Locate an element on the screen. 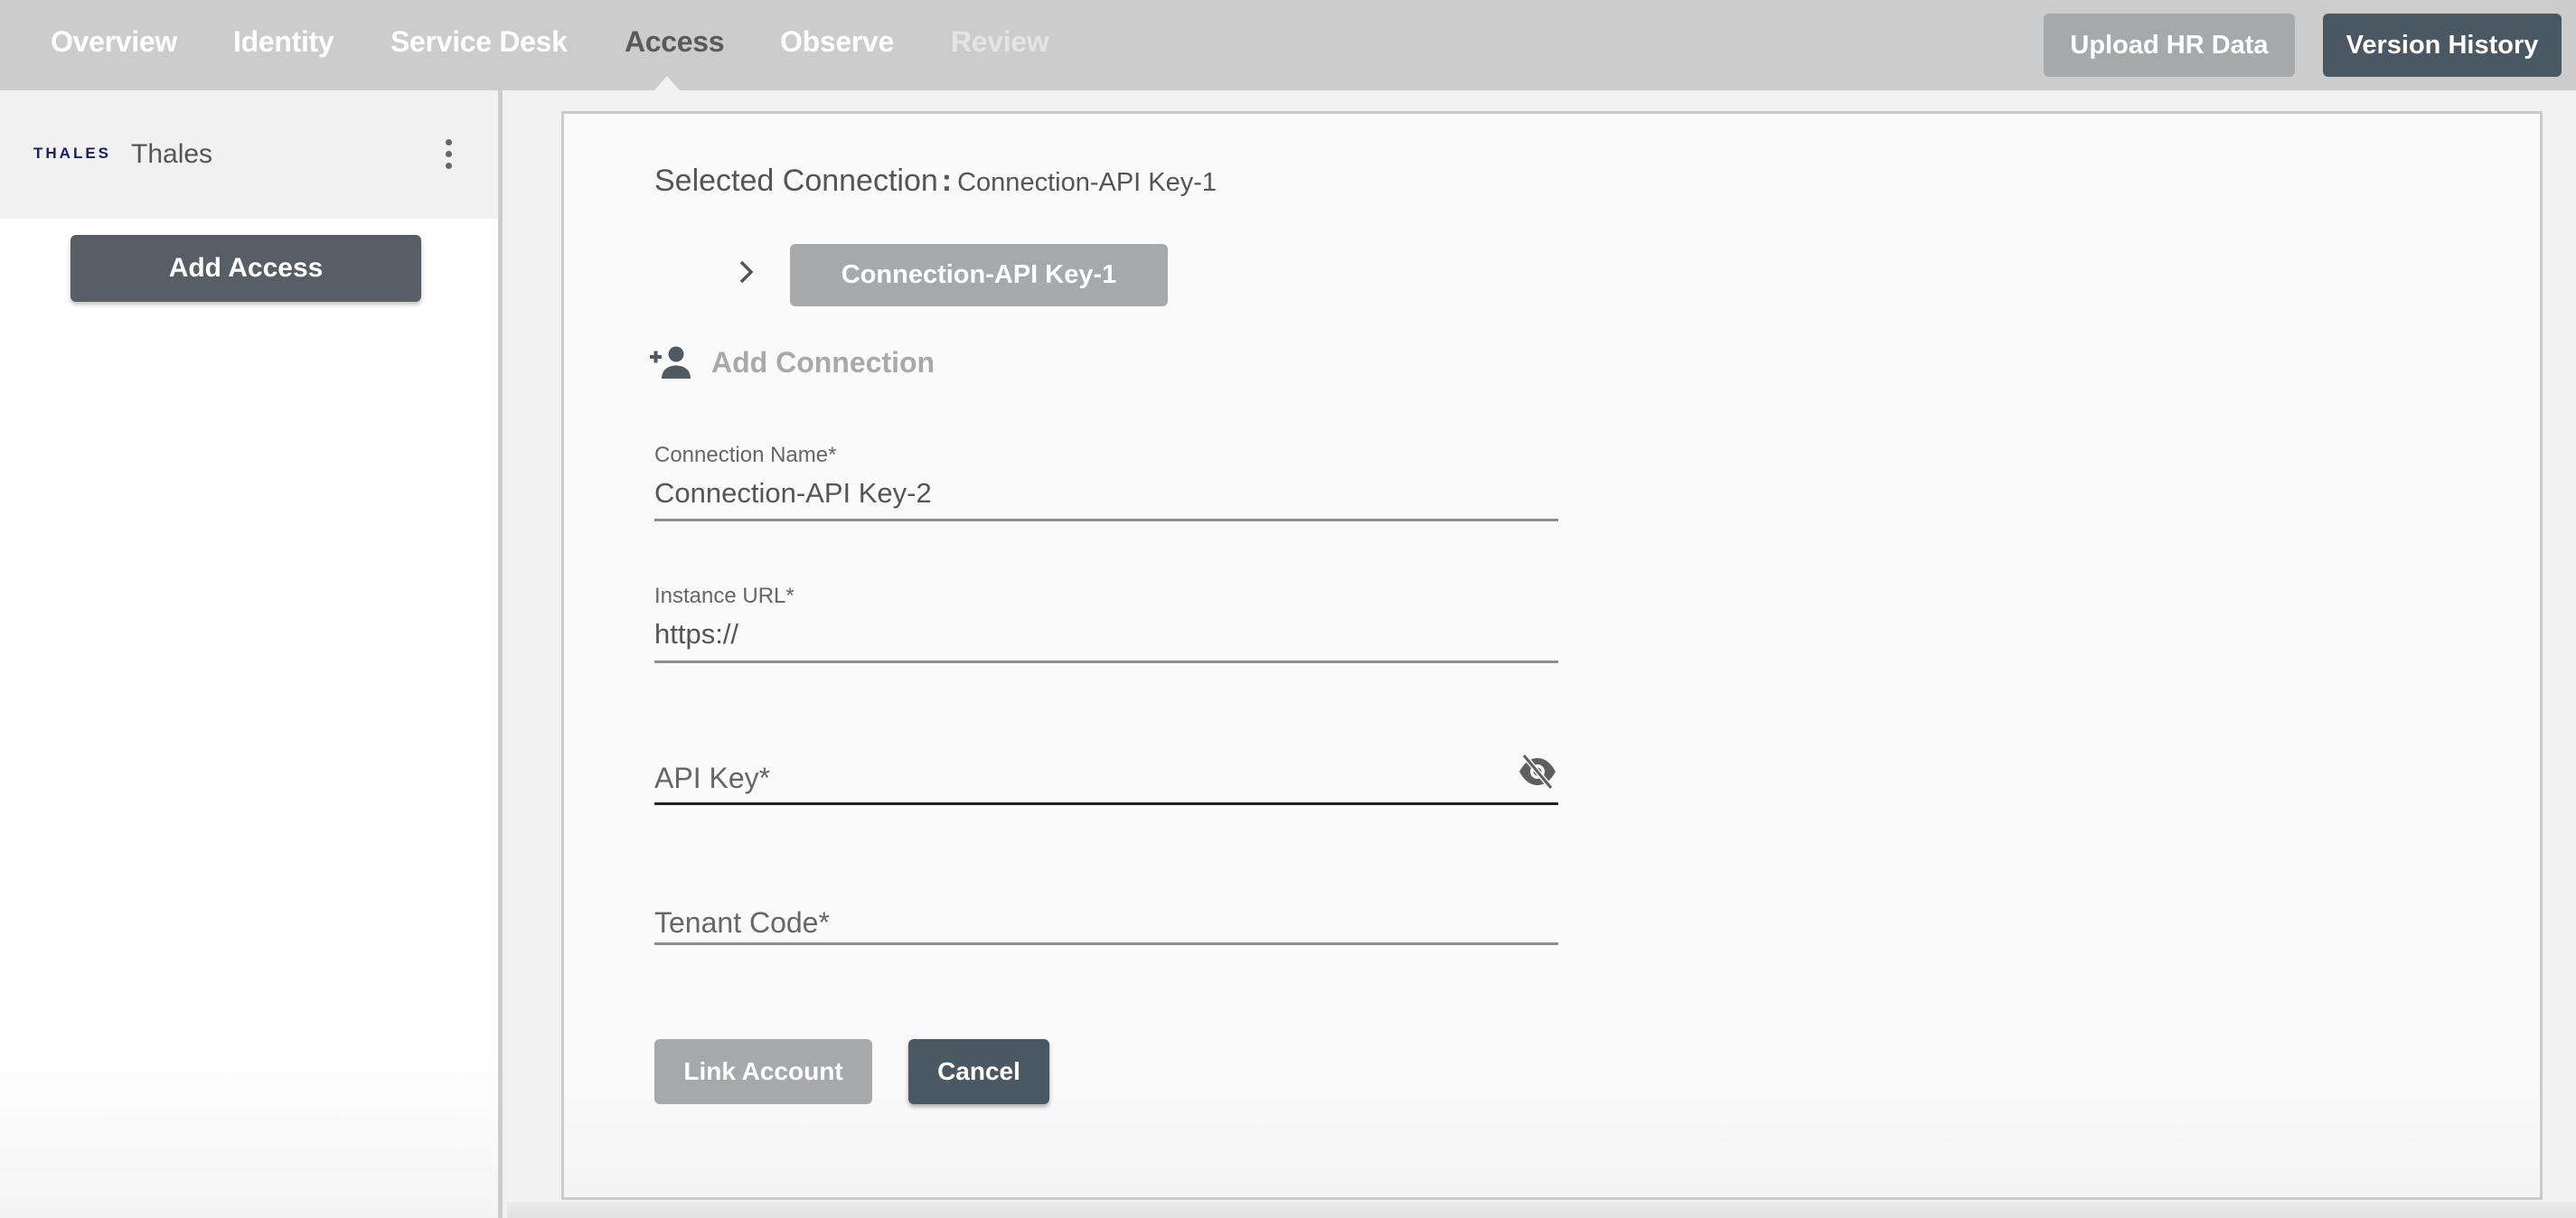  selected-connection-label: Selected Connection is located at coordinates (796, 181).